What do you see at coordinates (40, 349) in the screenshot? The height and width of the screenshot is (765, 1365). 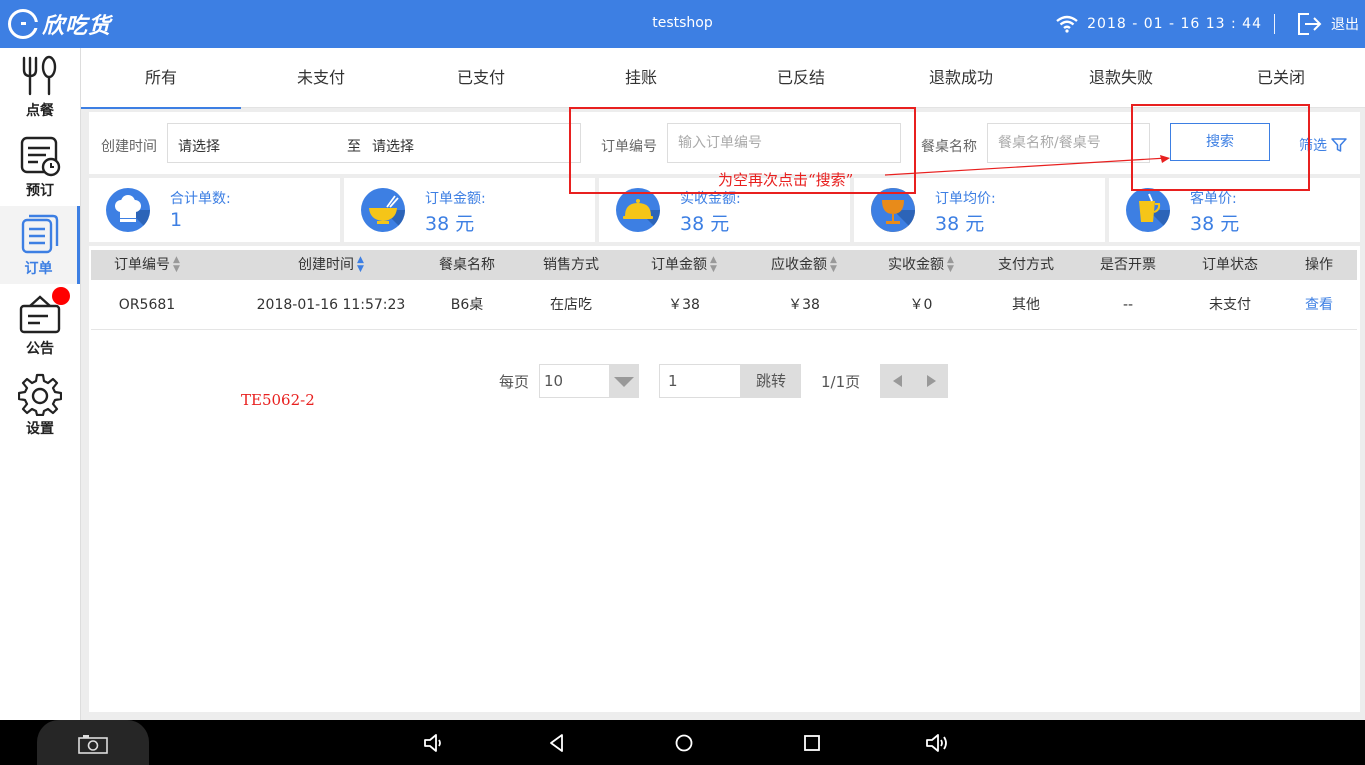 I see `sidebar-item-label: 公告` at bounding box center [40, 349].